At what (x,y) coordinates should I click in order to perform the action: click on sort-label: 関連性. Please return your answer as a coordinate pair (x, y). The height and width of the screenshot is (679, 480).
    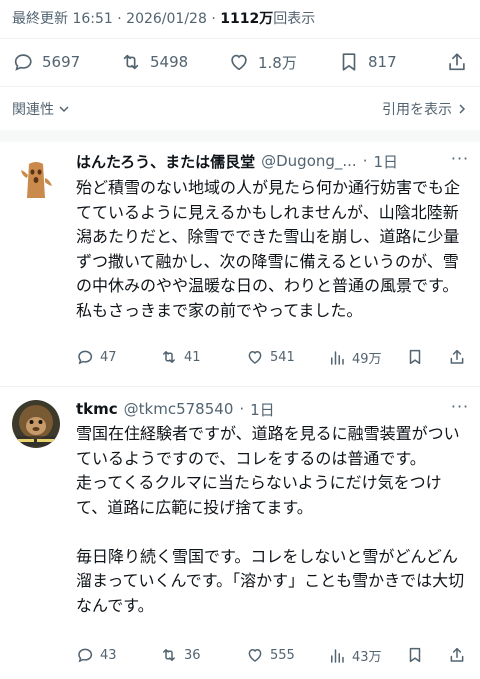
    Looking at the image, I should click on (33, 110).